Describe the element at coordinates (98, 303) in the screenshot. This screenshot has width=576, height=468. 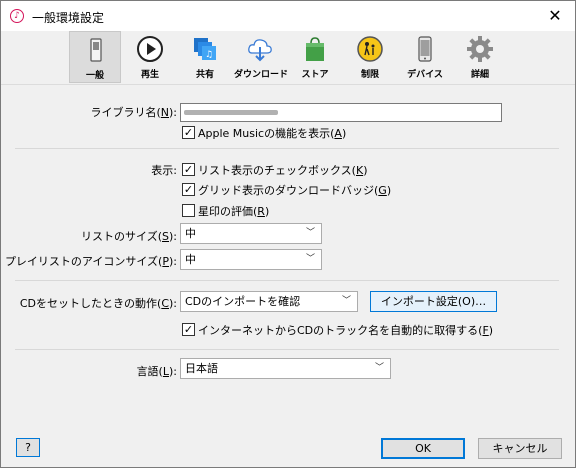
I see `cd-action-label: CDをセットしたときの動作(C):` at that location.